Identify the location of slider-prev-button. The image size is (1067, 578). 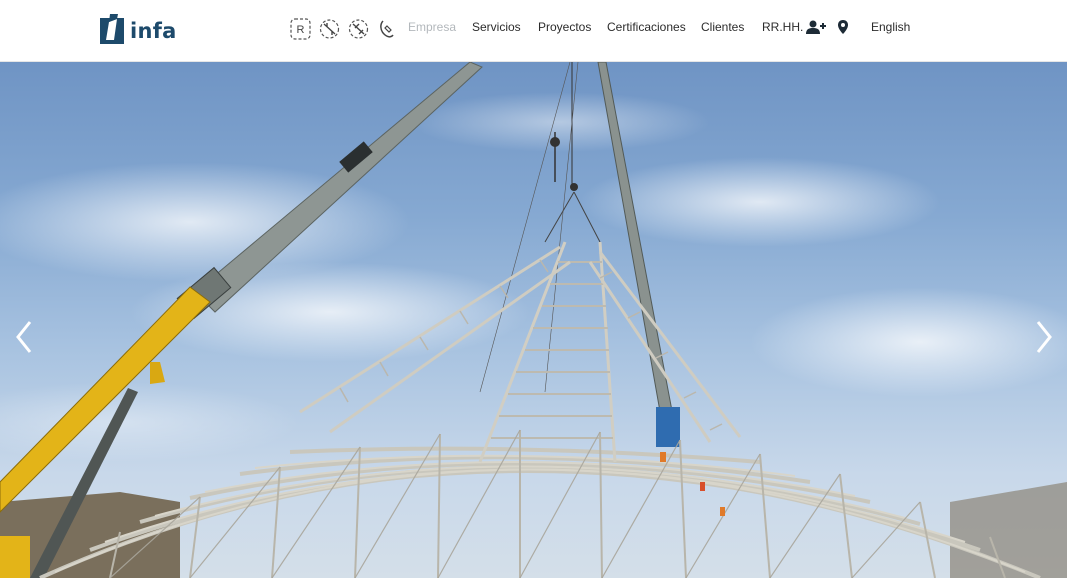
(25, 337).